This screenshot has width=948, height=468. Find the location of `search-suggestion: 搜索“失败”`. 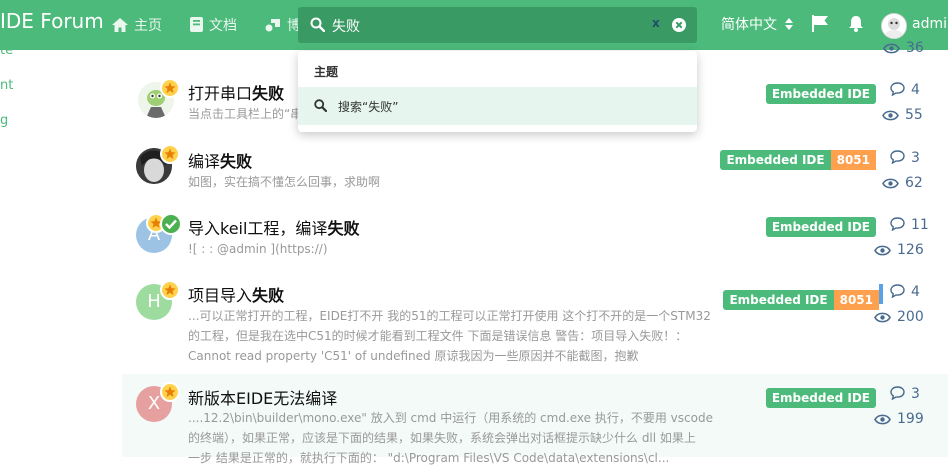

search-suggestion: 搜索“失败” is located at coordinates (497, 106).